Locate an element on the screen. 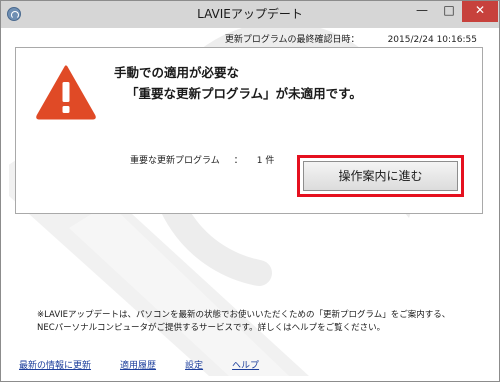 The width and height of the screenshot is (500, 382). alert-message-line2: 「重要な更新プログラム」が未適用です。 is located at coordinates (244, 93).